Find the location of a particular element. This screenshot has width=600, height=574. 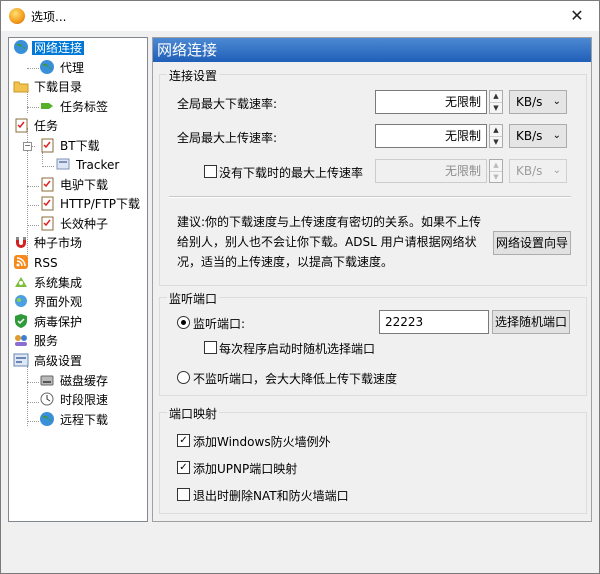

no-listen-label: 不监听端口，会大大降低上传下载速度 is located at coordinates (295, 379).